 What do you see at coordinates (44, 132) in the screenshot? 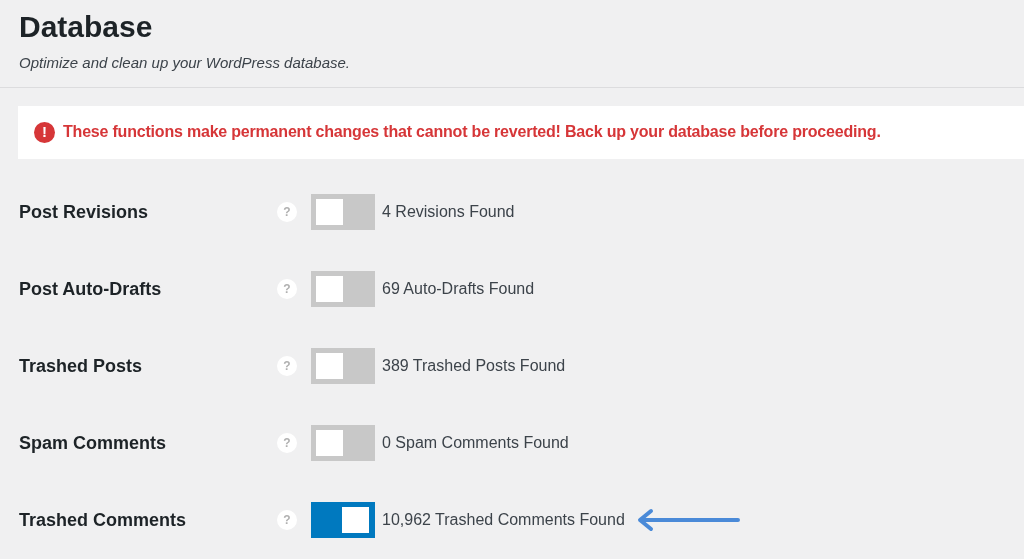
I see `alert-icon: !` at bounding box center [44, 132].